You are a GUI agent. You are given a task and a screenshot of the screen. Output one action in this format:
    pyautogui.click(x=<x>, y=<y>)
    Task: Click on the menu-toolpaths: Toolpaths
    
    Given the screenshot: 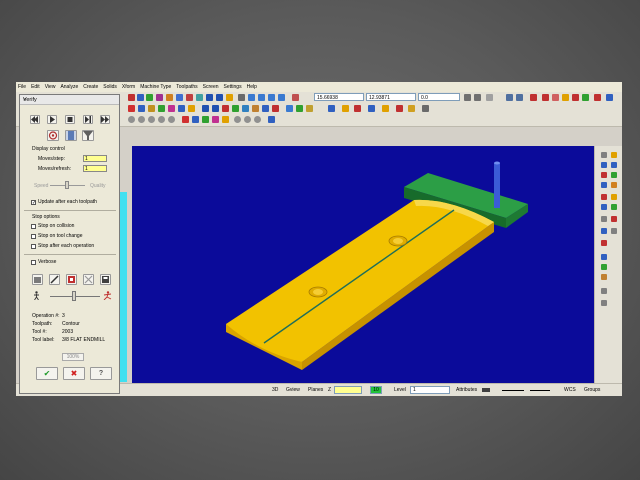 What is the action you would take?
    pyautogui.click(x=186, y=87)
    